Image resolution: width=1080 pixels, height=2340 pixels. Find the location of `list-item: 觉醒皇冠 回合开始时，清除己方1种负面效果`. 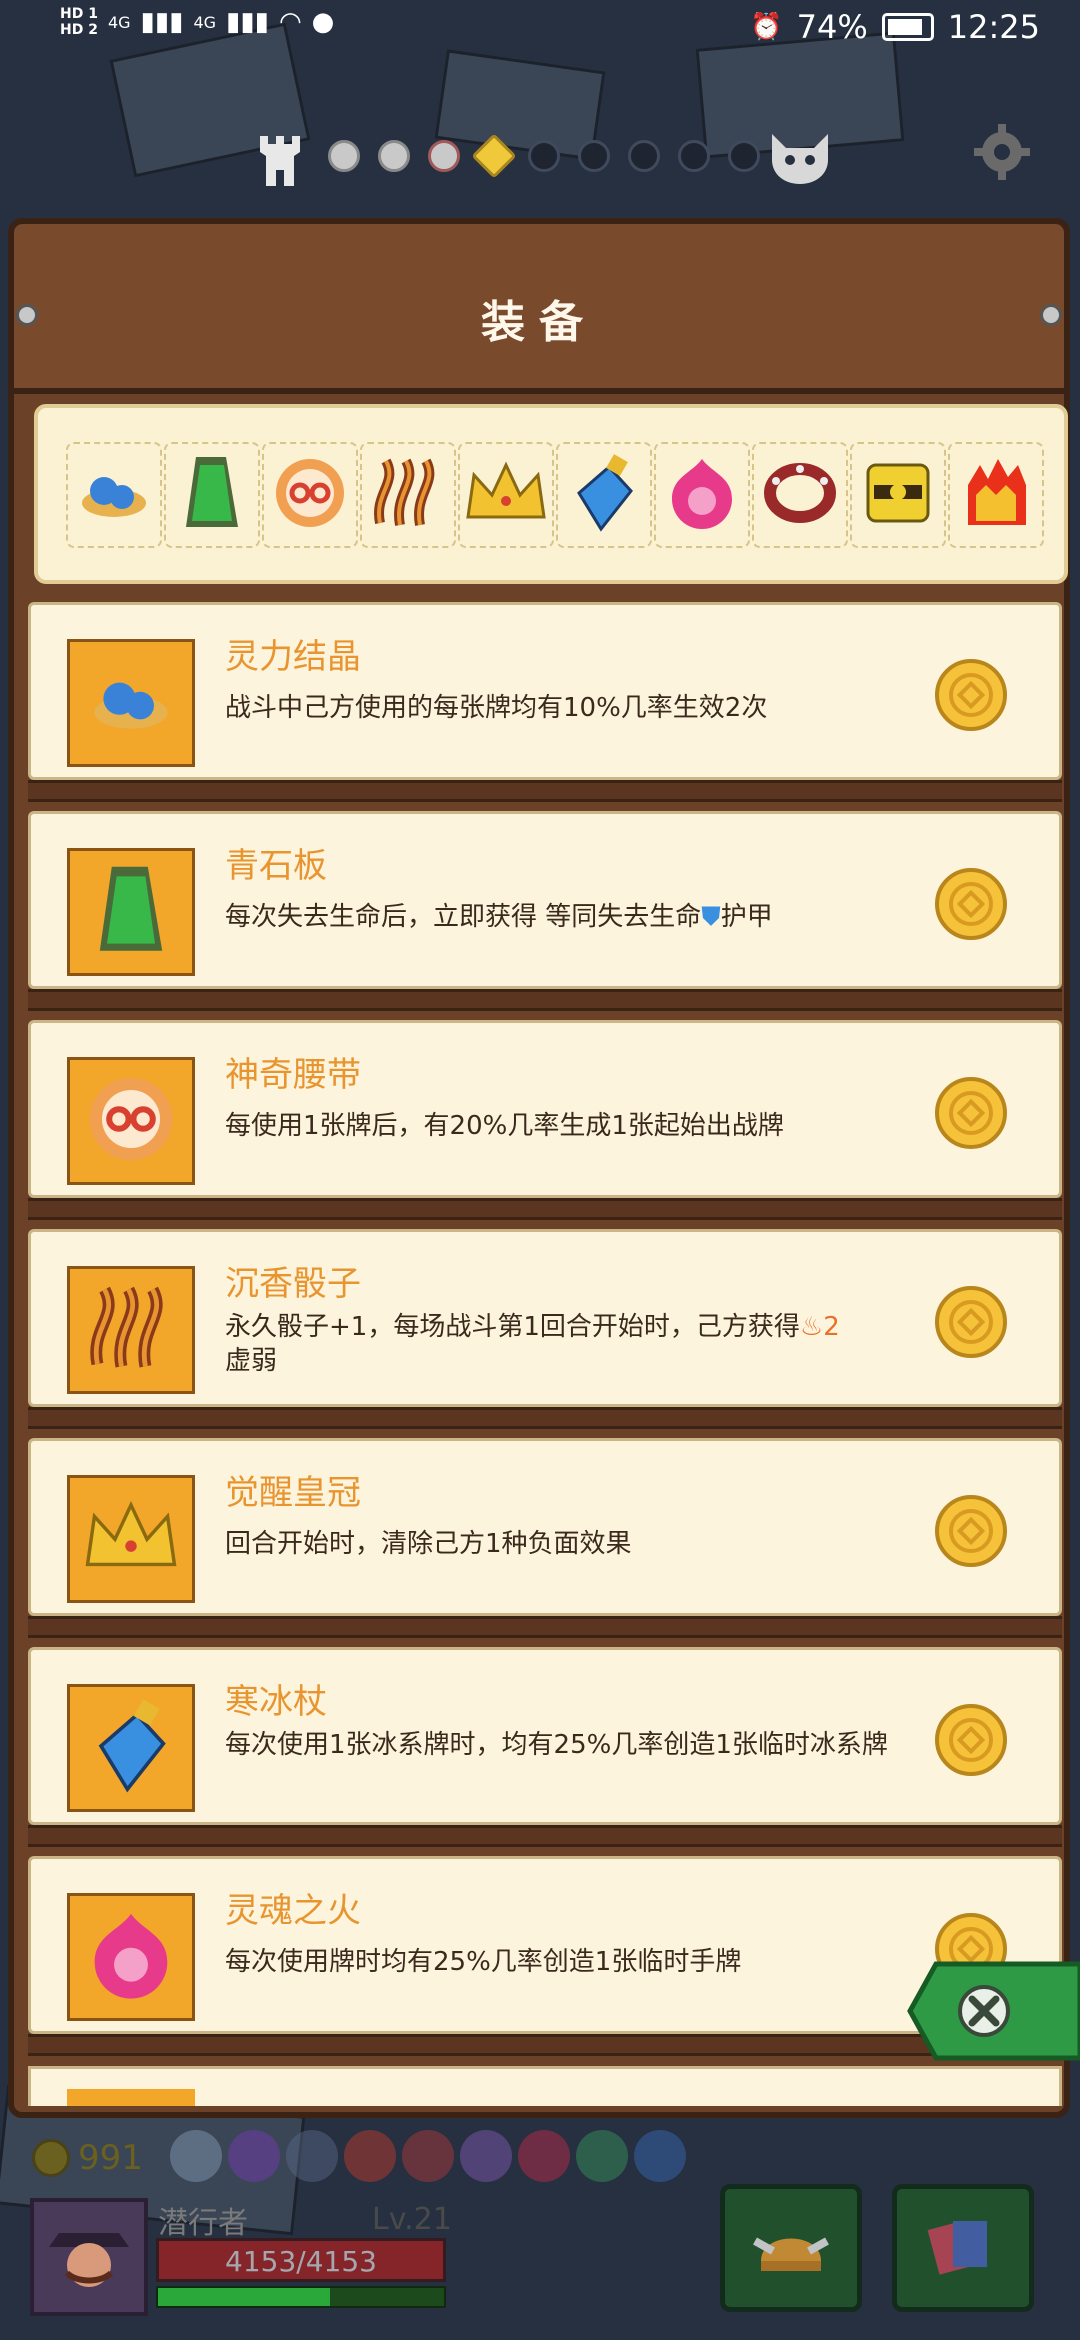

list-item: 觉醒皇冠 回合开始时，清除己方1种负面效果 is located at coordinates (545, 1536).